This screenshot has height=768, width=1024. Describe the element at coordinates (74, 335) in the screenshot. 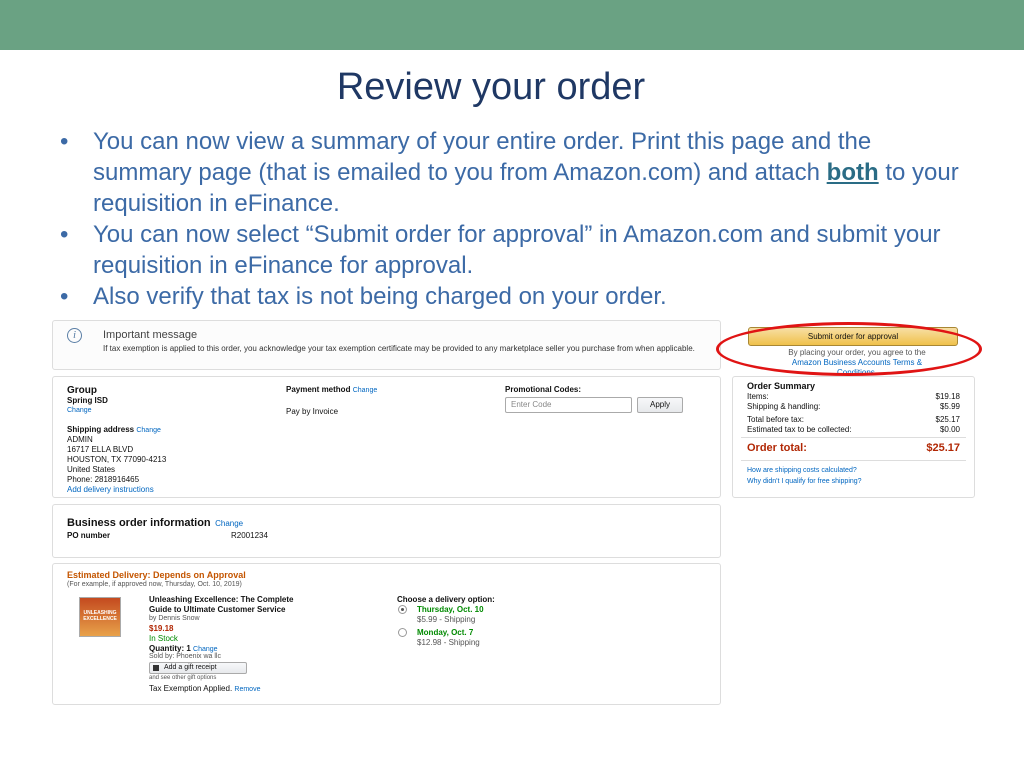

I see `info-icon: i` at that location.